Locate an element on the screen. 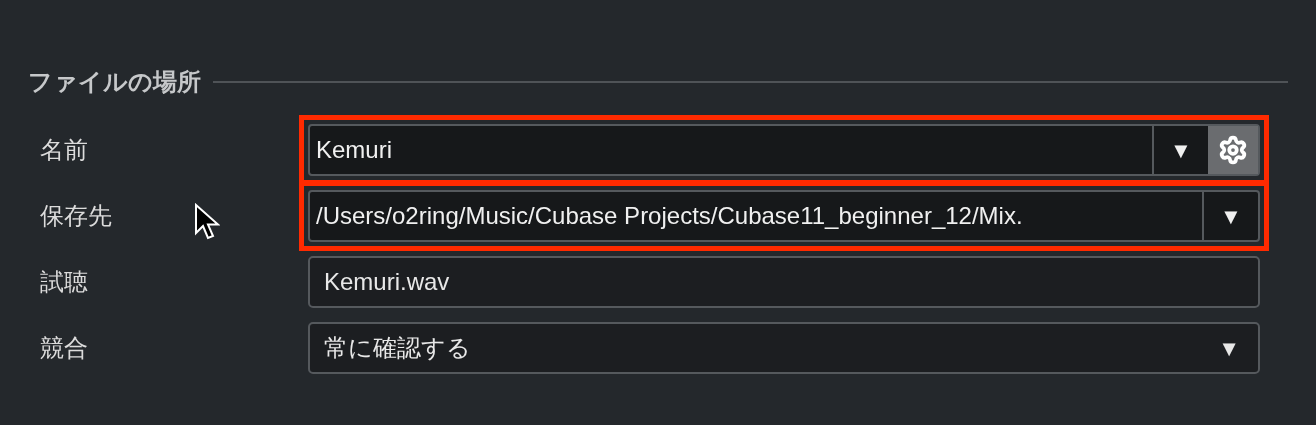  settings-button is located at coordinates (1233, 150).